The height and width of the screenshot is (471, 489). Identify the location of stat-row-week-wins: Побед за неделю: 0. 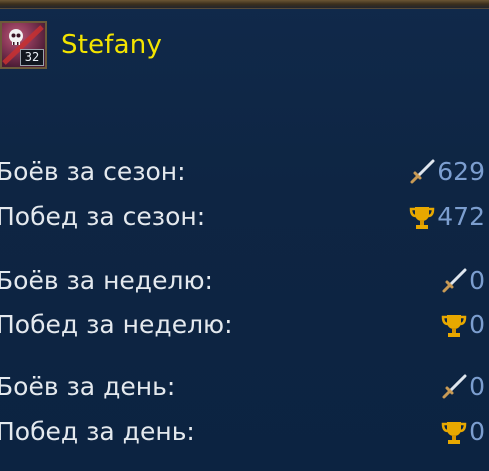
(244, 325).